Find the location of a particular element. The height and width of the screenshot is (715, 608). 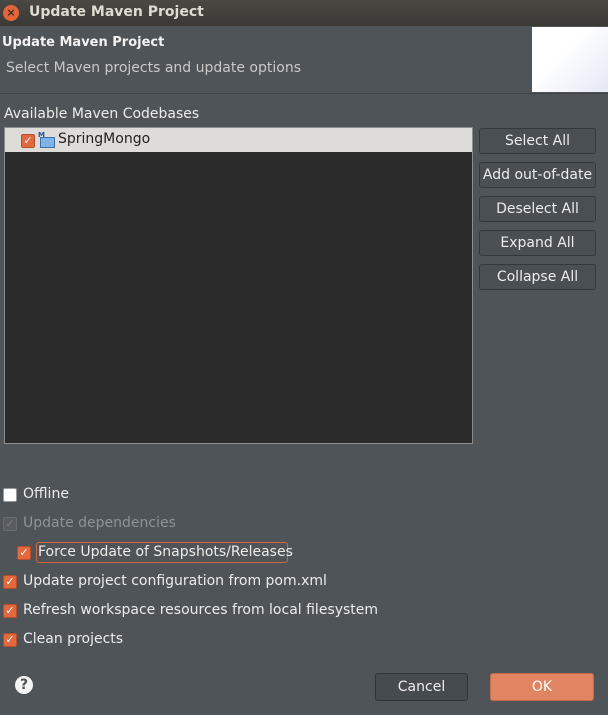

cancel-button: Cancel is located at coordinates (421, 687).